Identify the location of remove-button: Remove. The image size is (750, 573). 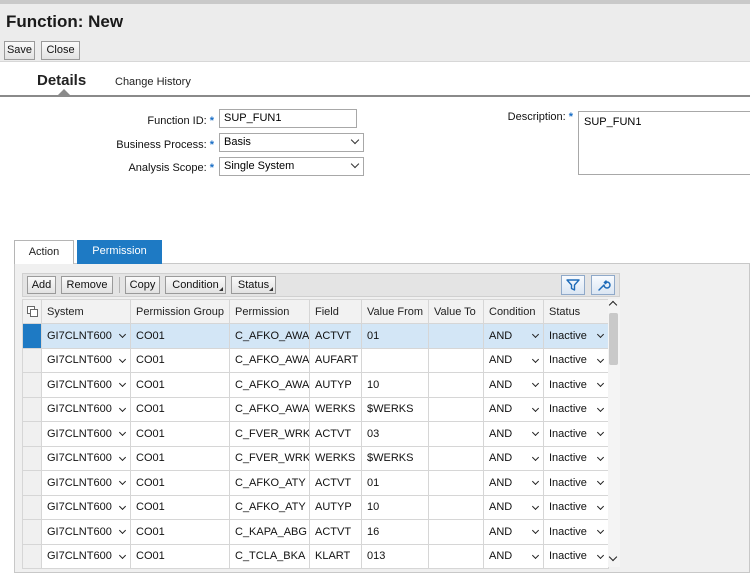
(87, 285).